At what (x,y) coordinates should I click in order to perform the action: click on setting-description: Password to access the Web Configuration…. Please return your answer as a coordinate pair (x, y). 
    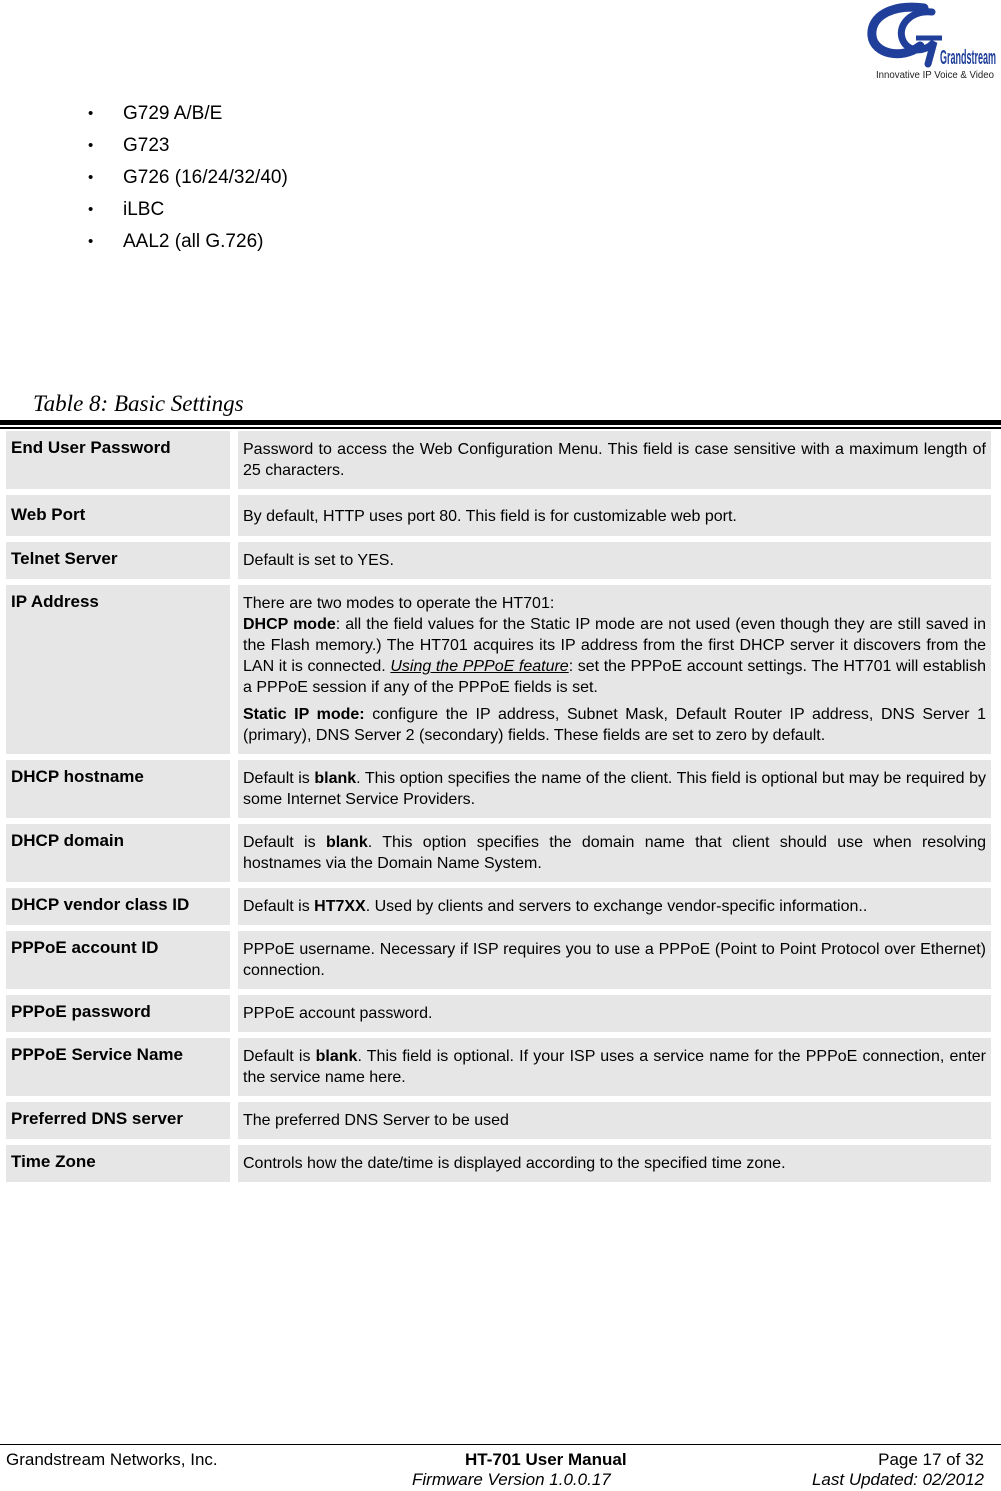
    Looking at the image, I should click on (614, 460).